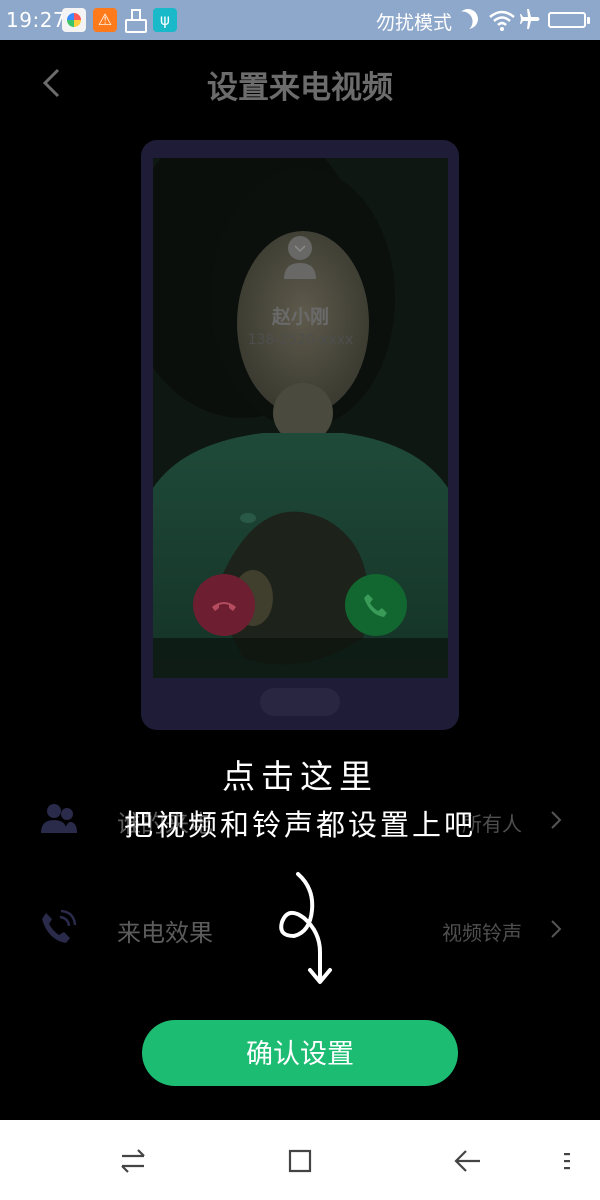 The height and width of the screenshot is (1200, 600). What do you see at coordinates (300, 20) in the screenshot?
I see `status-bar: 19:27 ⚠ ψ 勿扰模式` at bounding box center [300, 20].